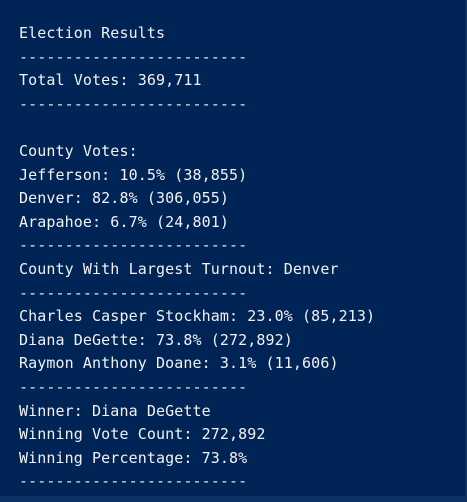  I want to click on total-votes-line: Total Votes: 369,711, so click(110, 80).